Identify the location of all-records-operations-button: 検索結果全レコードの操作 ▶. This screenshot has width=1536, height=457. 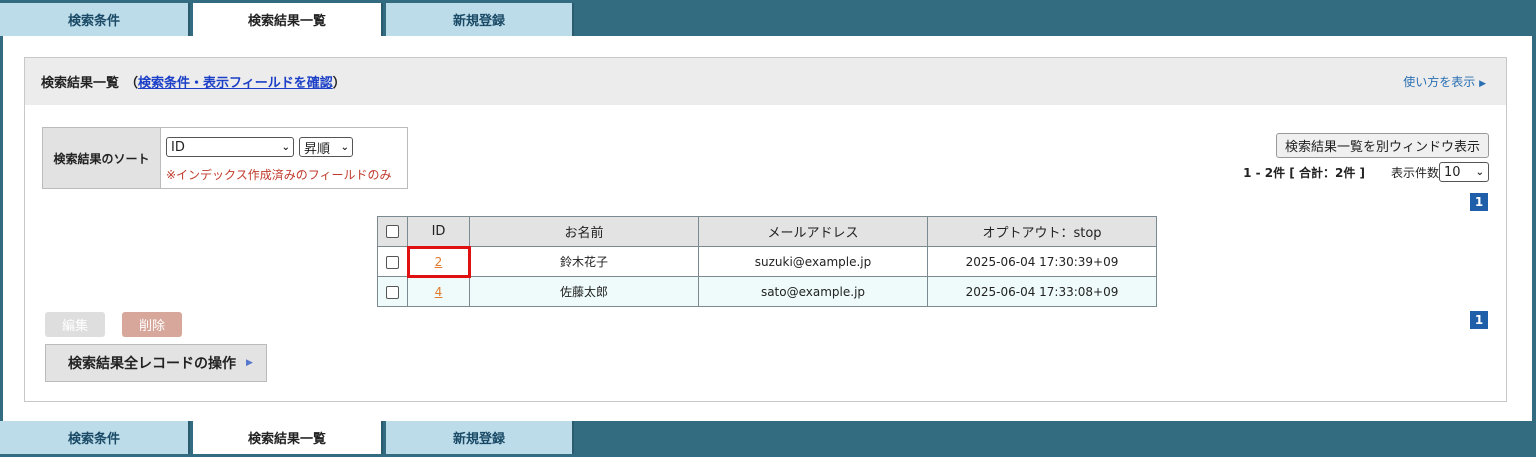
(156, 363).